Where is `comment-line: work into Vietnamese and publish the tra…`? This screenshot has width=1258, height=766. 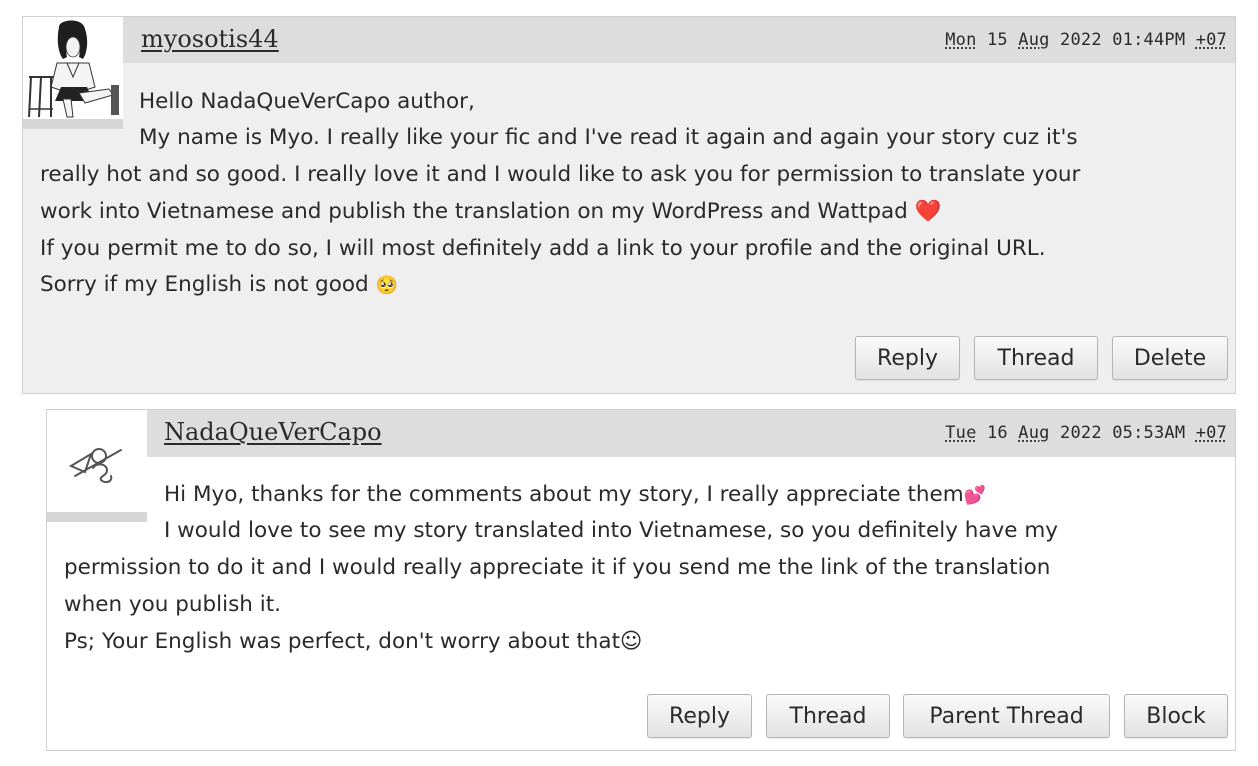 comment-line: work into Vietnamese and publish the tra… is located at coordinates (490, 211).